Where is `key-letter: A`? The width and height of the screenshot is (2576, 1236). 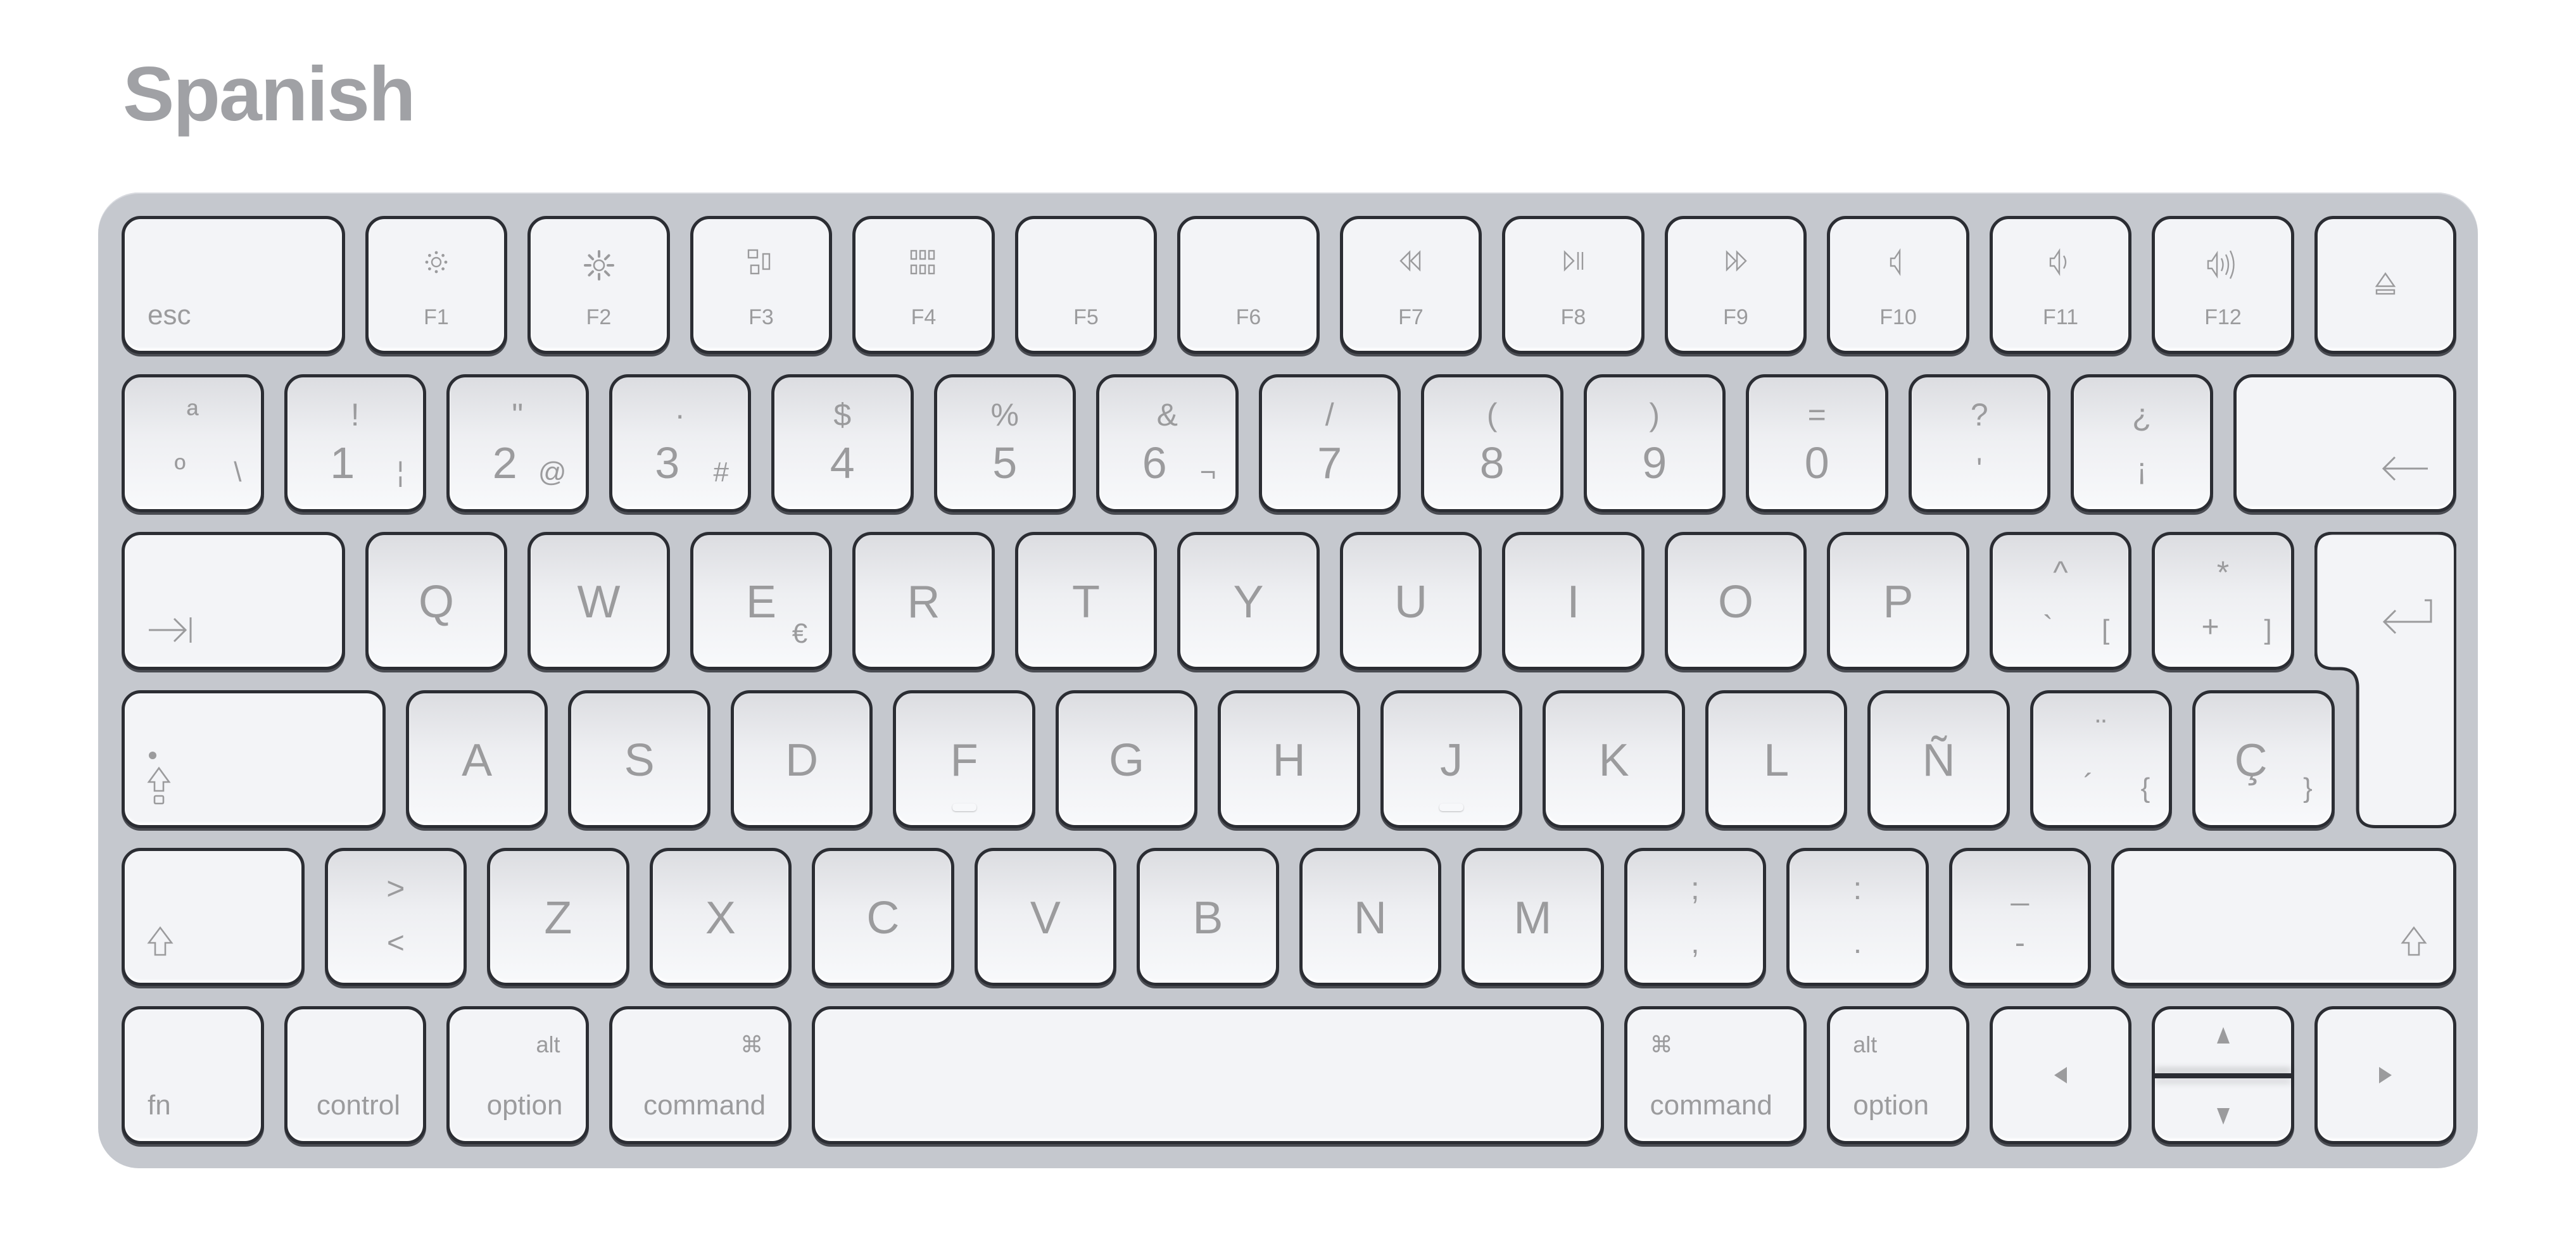 key-letter: A is located at coordinates (477, 760).